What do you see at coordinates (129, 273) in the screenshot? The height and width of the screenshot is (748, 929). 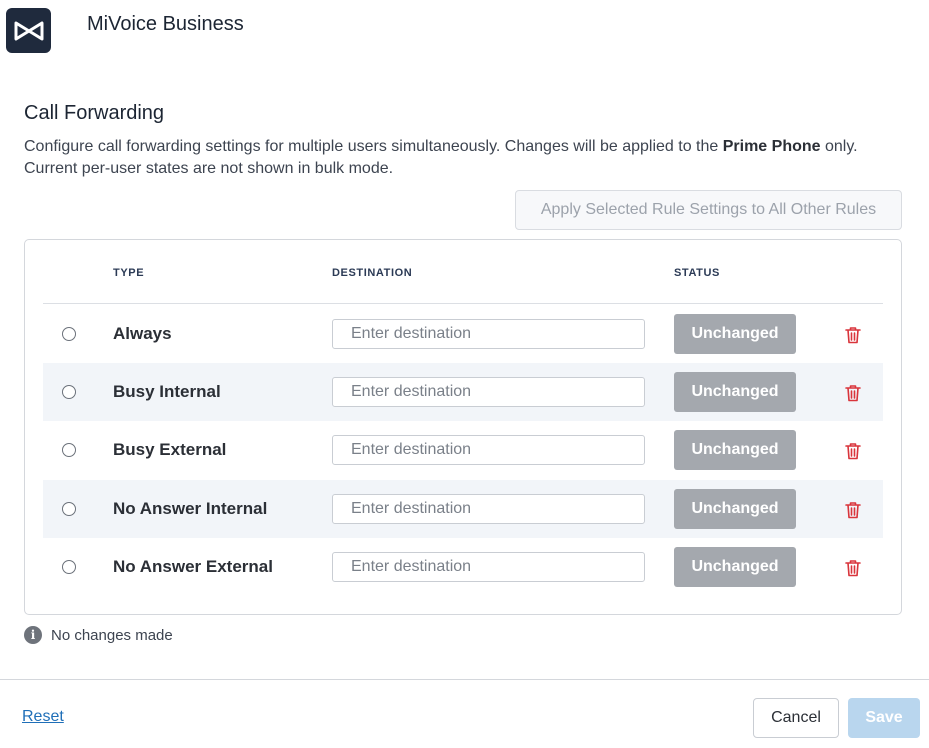 I see `column-header-type: TYPE` at bounding box center [129, 273].